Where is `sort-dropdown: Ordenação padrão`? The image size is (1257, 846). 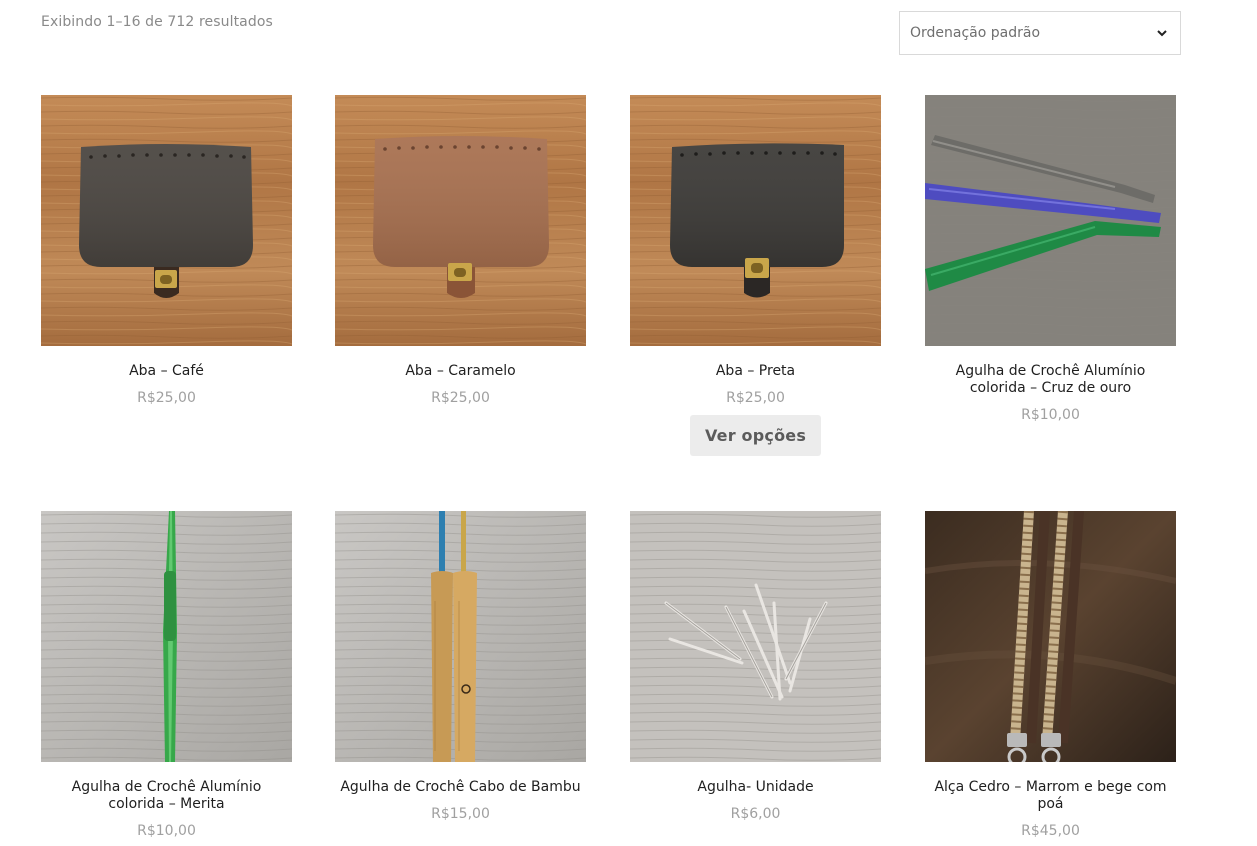
sort-dropdown: Ordenação padrão is located at coordinates (1040, 33).